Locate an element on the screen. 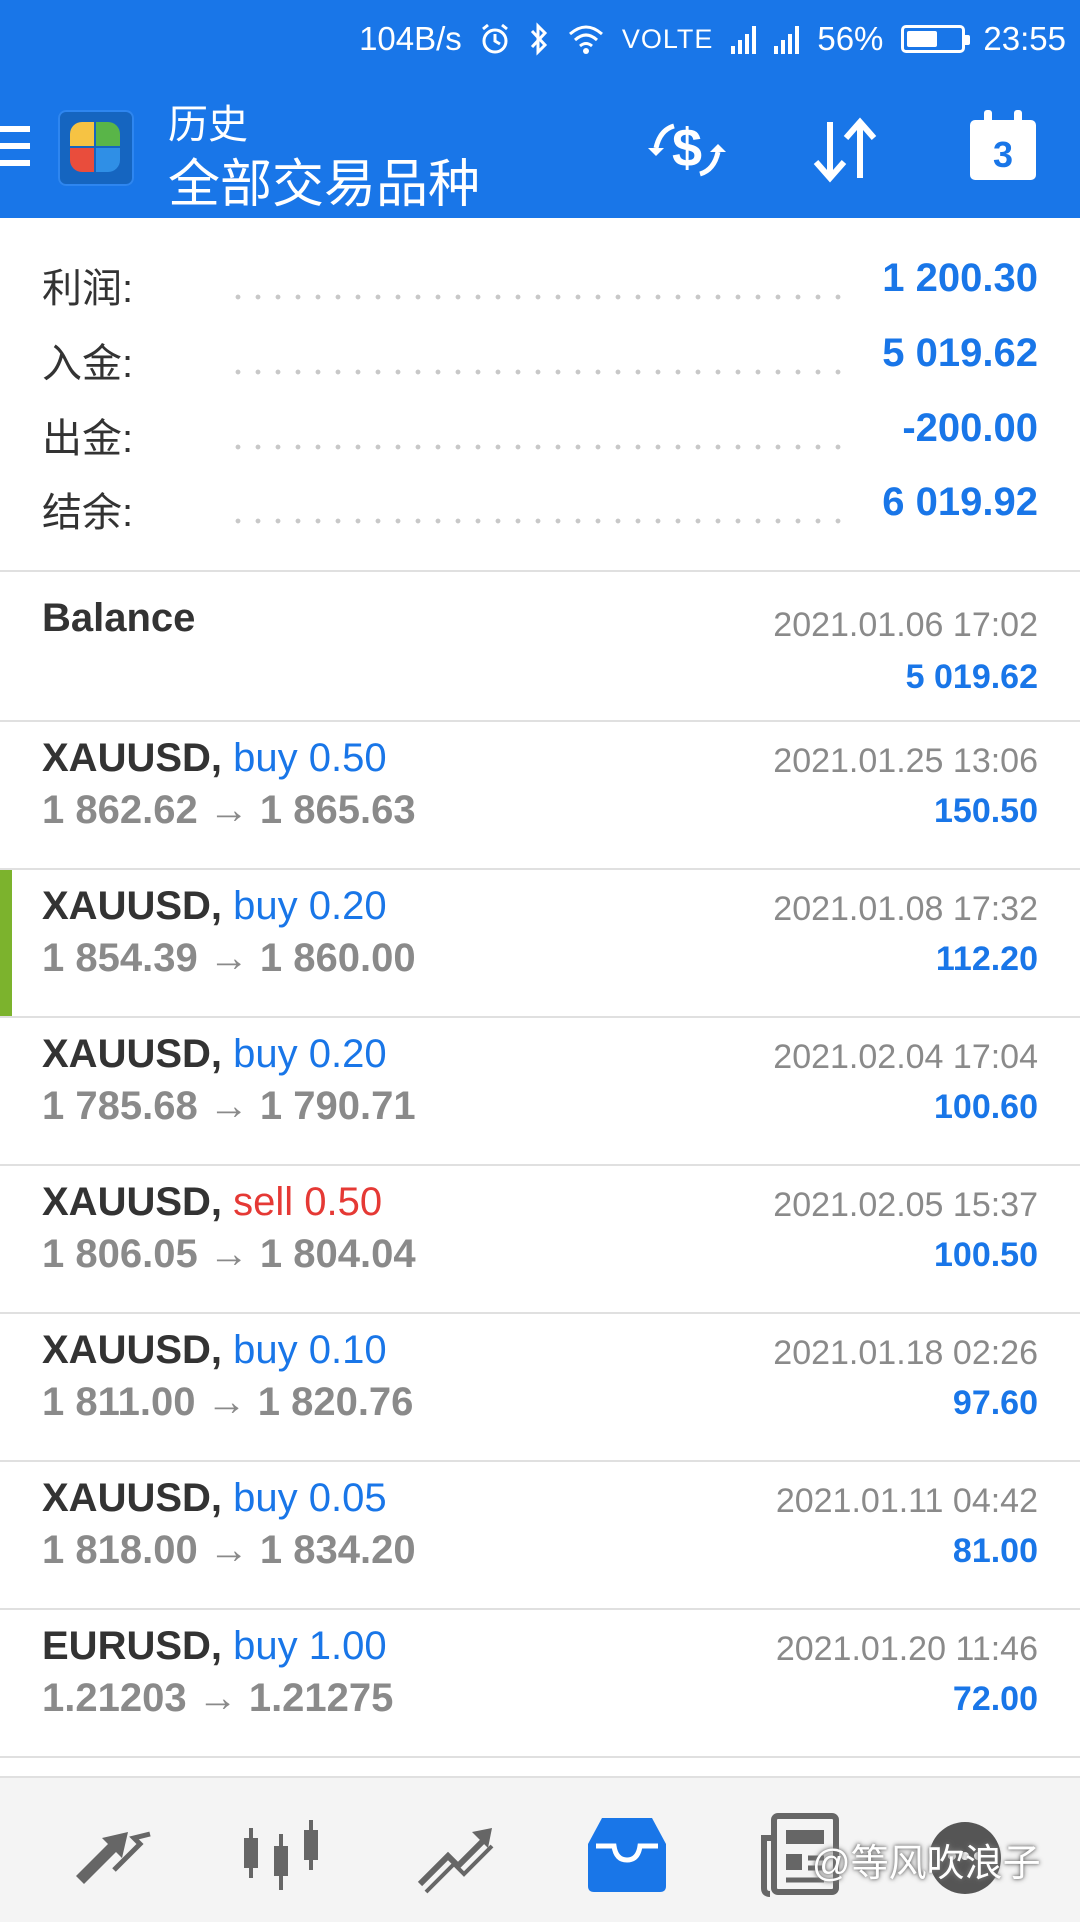 The height and width of the screenshot is (1922, 1080). currency-exchange-icon: $ is located at coordinates (687, 148).